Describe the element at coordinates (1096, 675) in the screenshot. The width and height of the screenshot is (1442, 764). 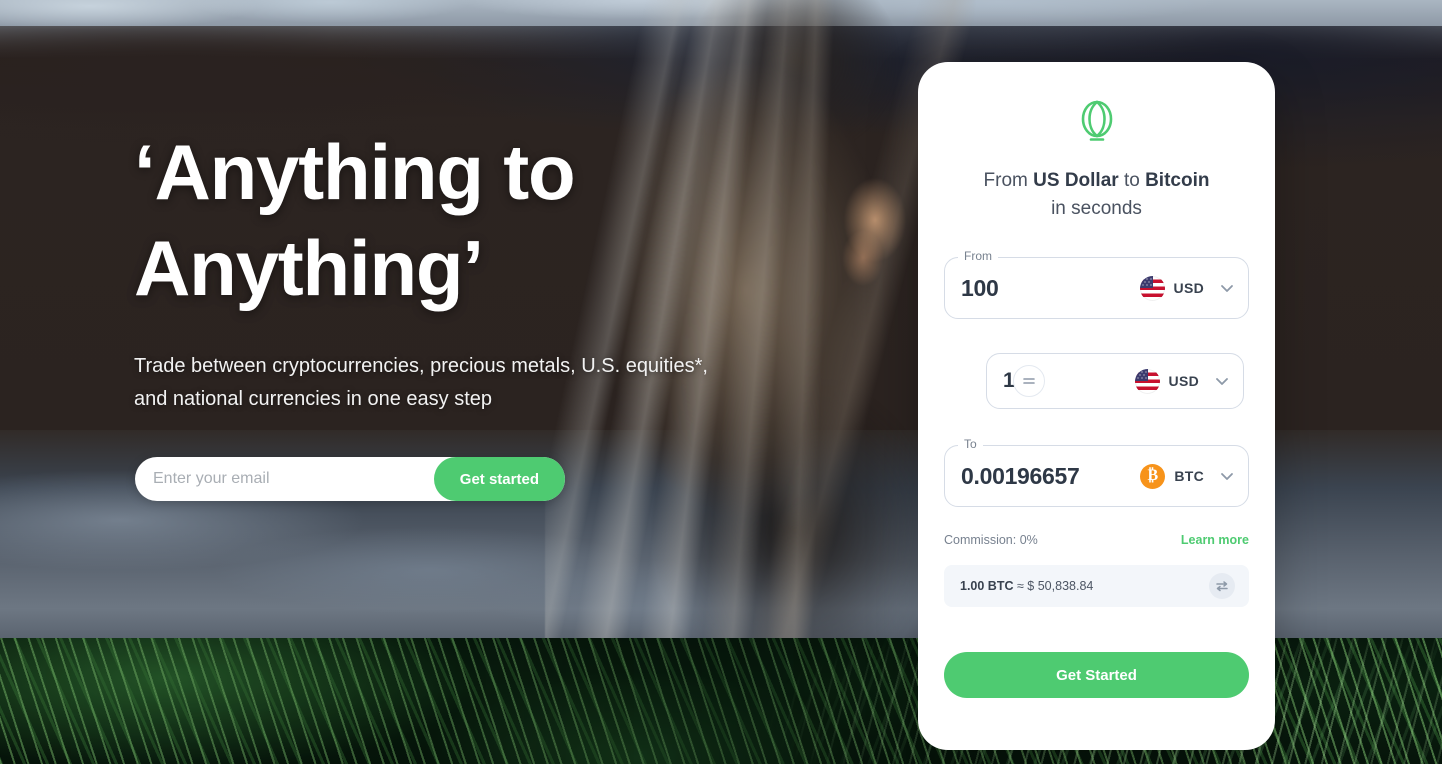
I see `get-started-cta-button: Get Started` at that location.